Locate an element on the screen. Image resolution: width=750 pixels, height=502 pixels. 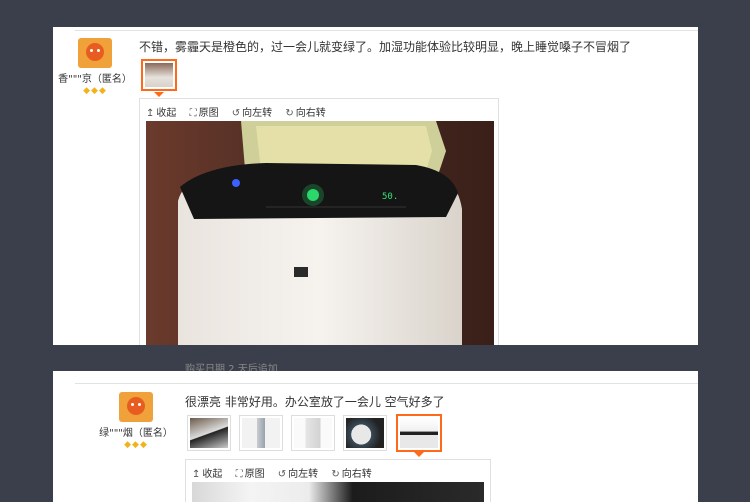
review-comment: 很漂亮 非常好用。办公室放了一会儿 空气好多了 is located at coordinates (315, 402).